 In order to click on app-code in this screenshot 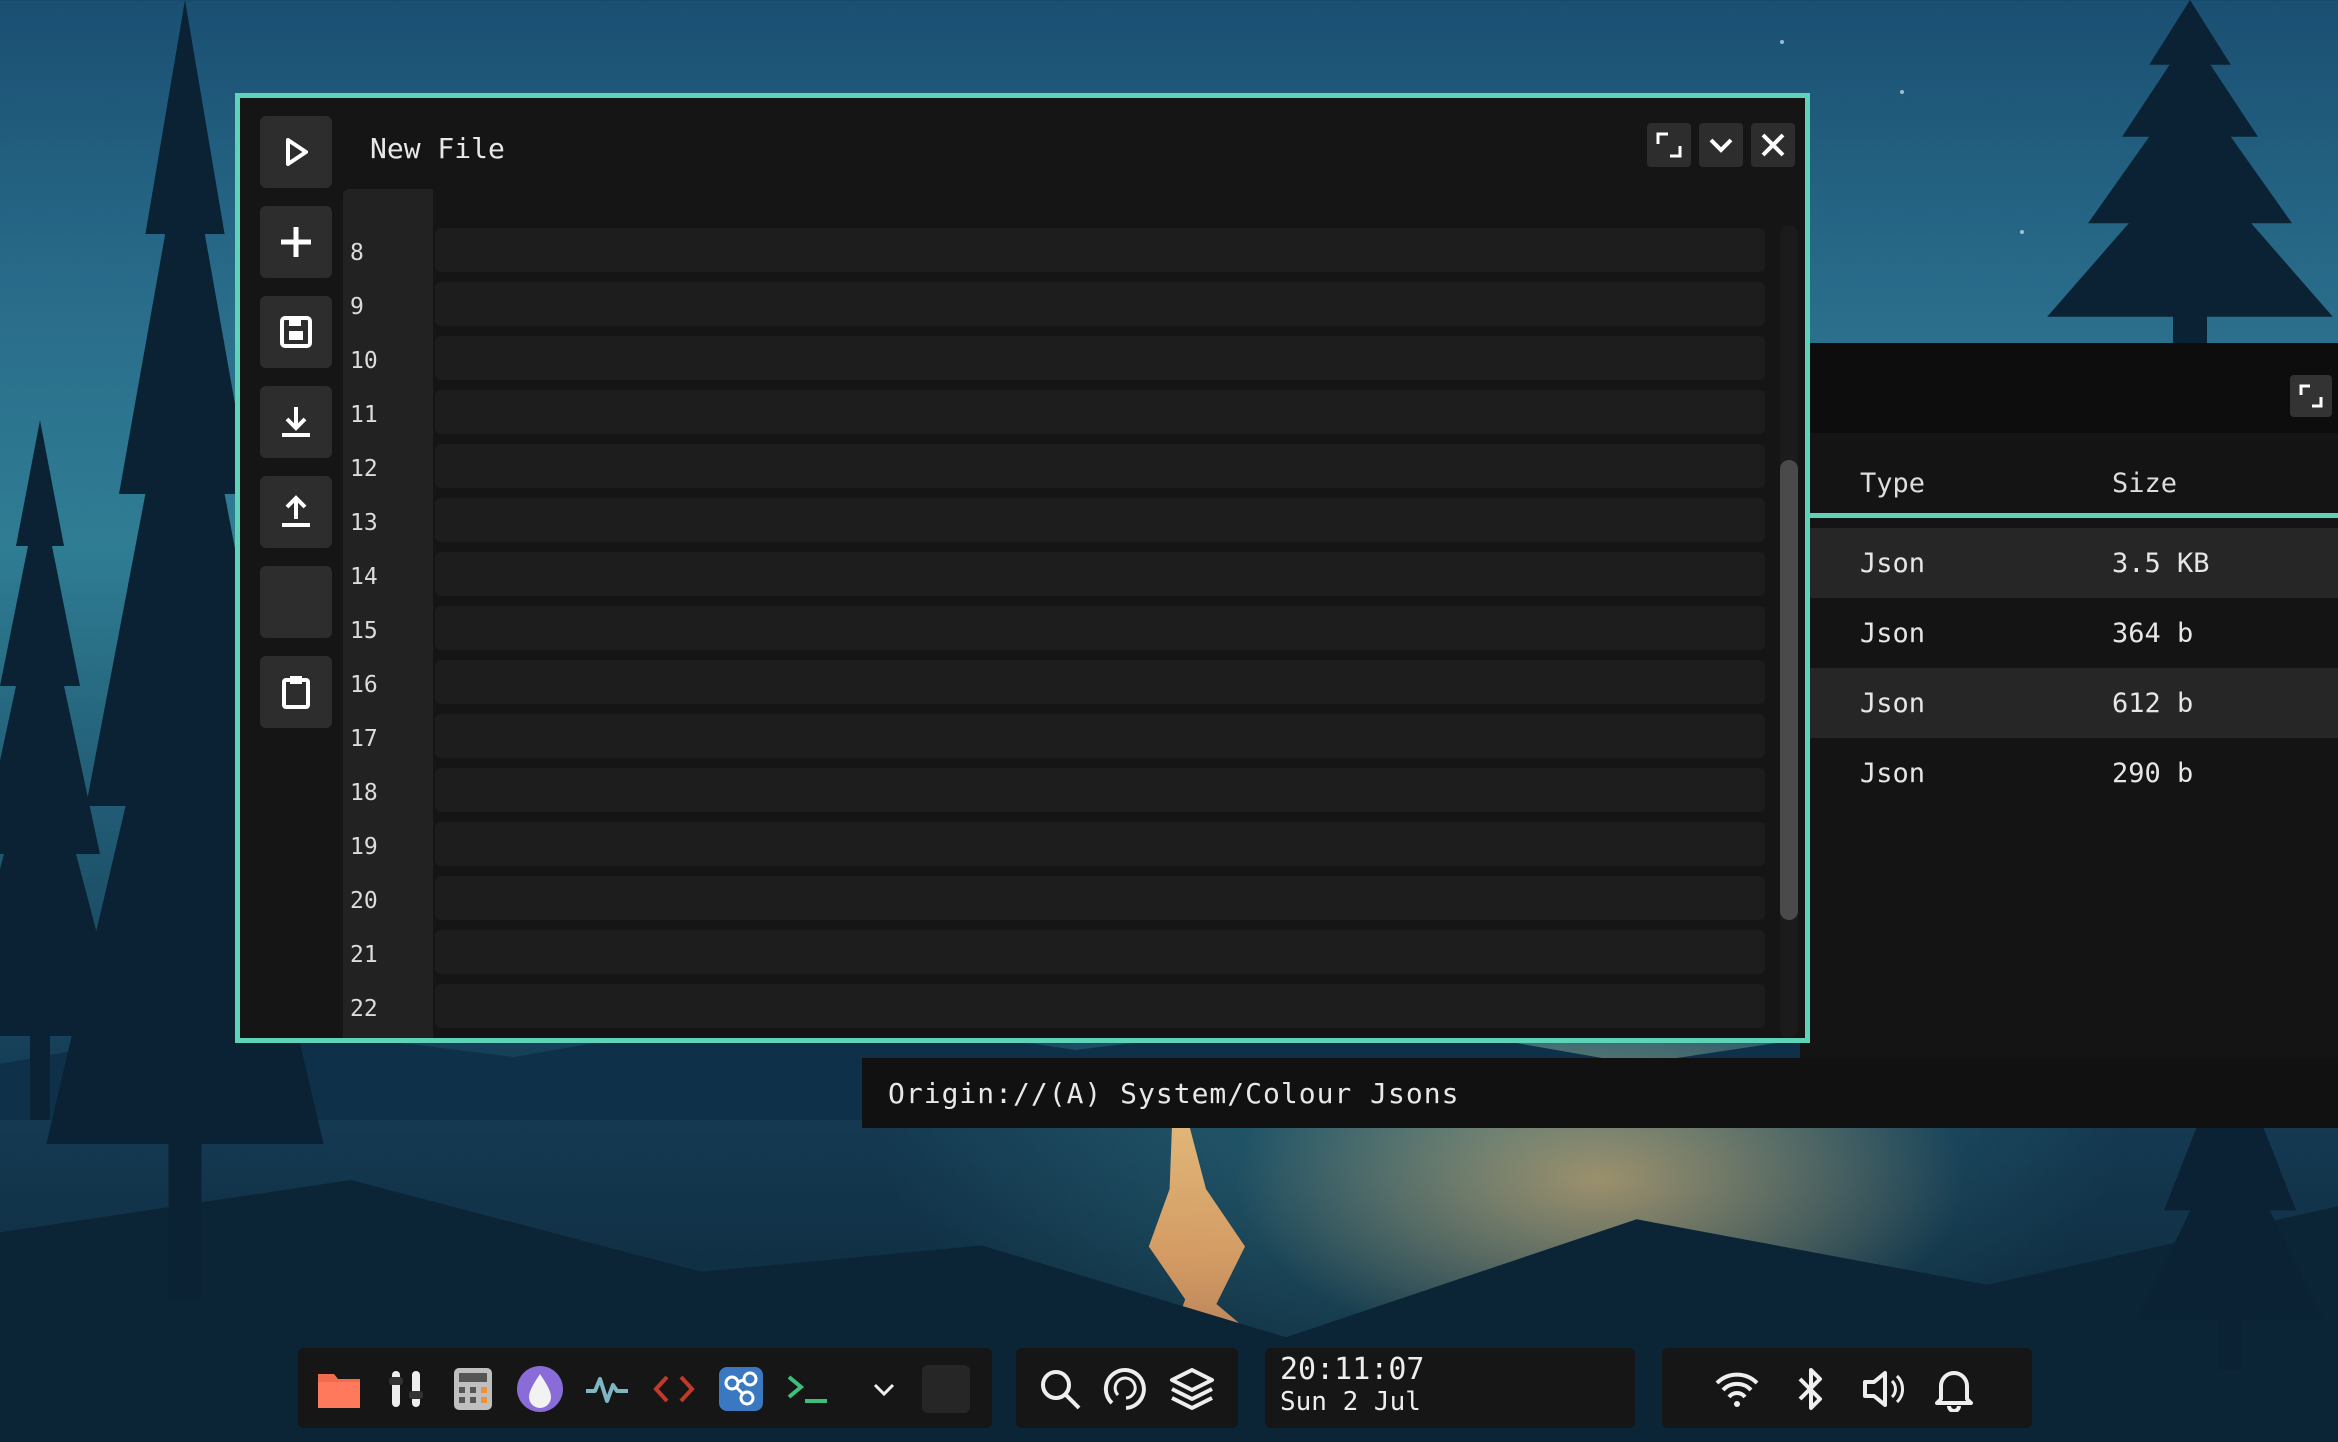, I will do `click(674, 1389)`.